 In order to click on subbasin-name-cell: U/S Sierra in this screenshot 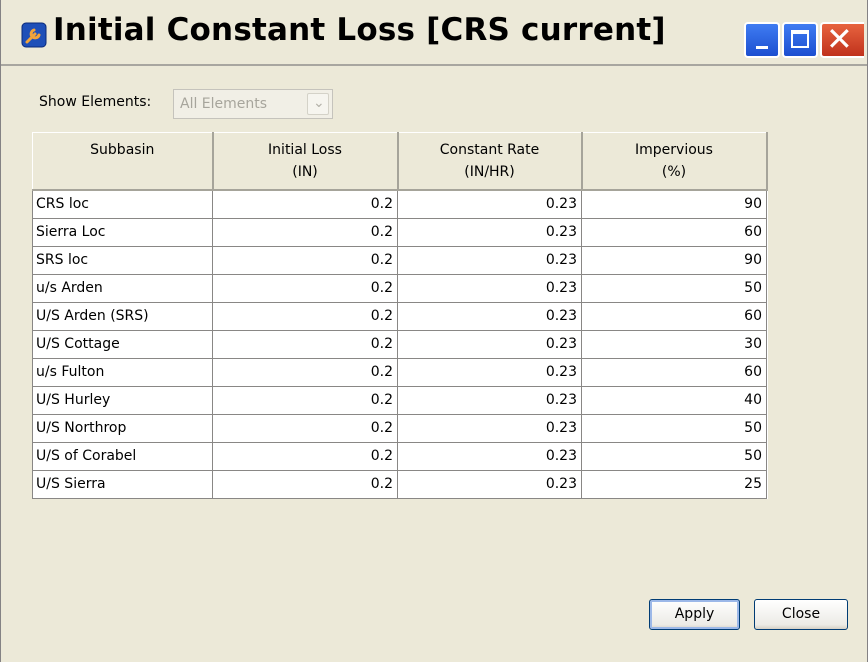, I will do `click(122, 484)`.